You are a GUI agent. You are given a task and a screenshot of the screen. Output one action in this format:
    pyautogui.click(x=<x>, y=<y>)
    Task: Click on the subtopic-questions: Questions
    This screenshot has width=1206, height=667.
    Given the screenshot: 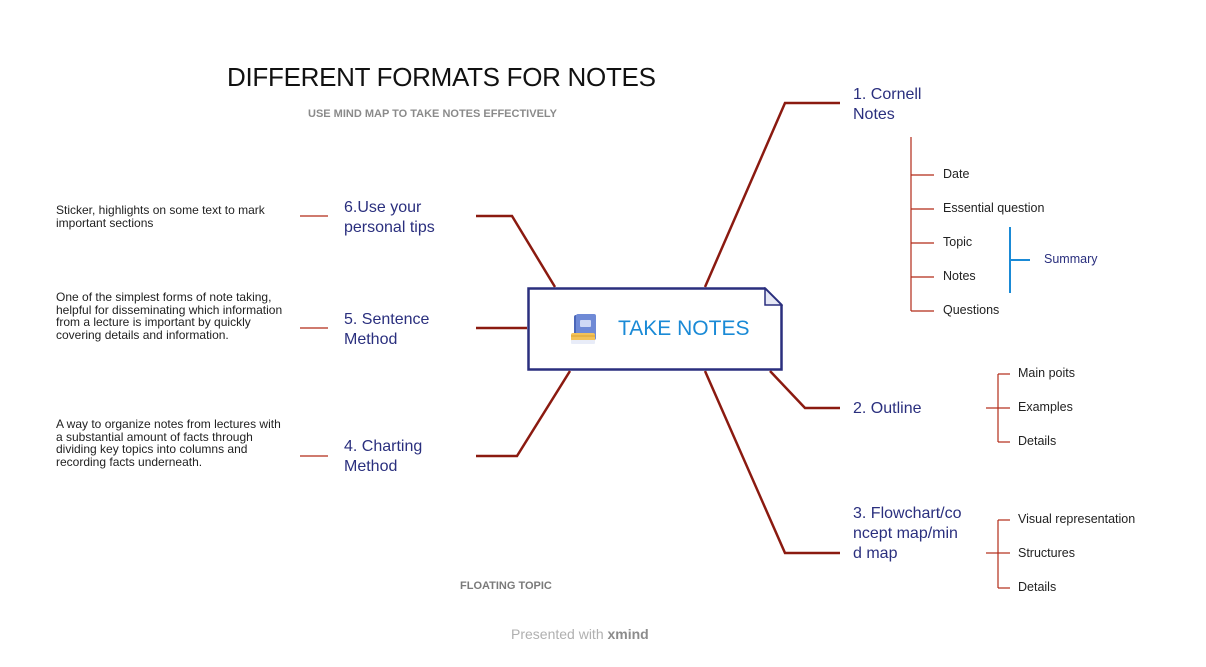 What is the action you would take?
    pyautogui.click(x=971, y=310)
    